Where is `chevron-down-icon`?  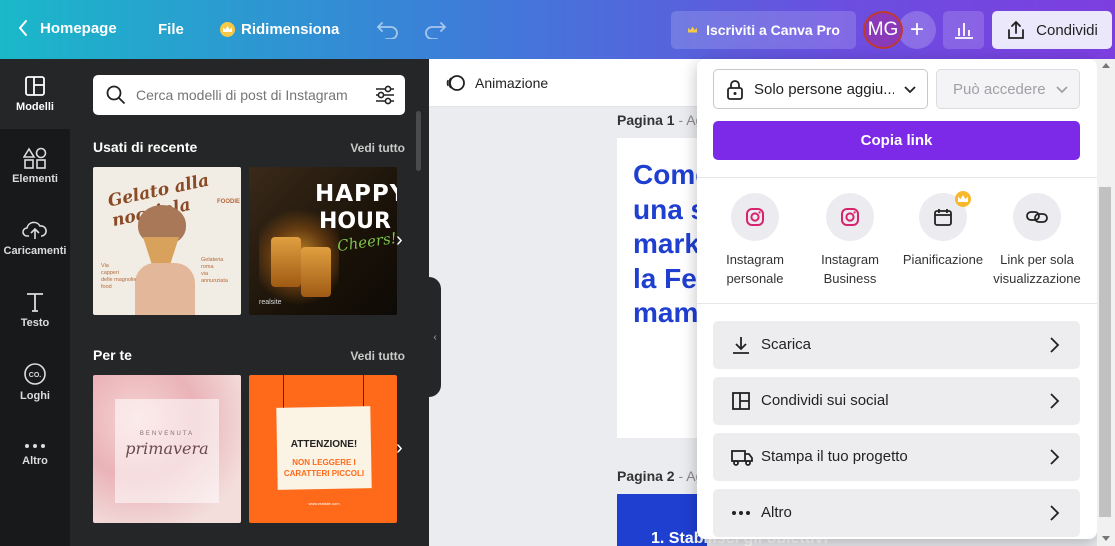 chevron-down-icon is located at coordinates (910, 90).